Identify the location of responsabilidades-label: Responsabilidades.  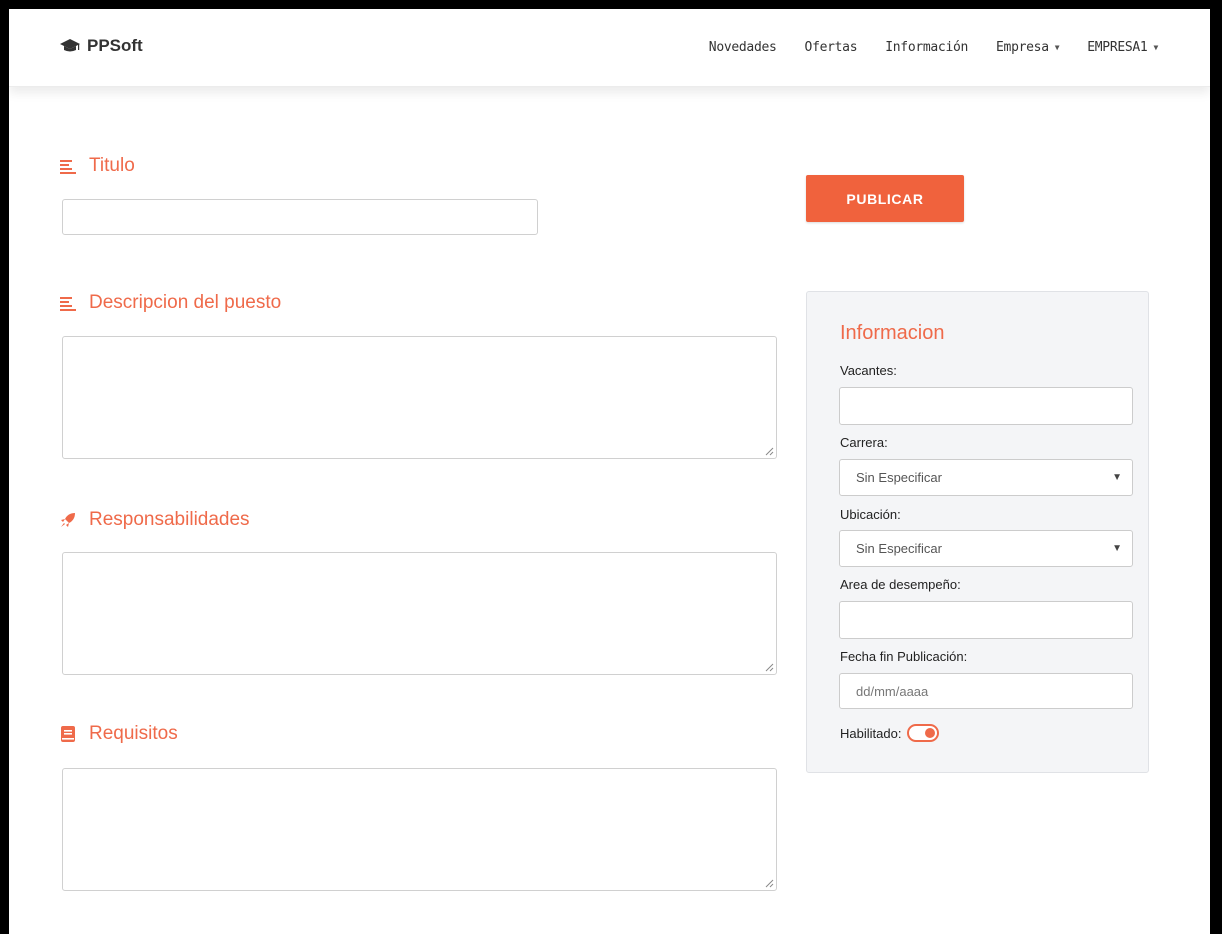
(169, 519).